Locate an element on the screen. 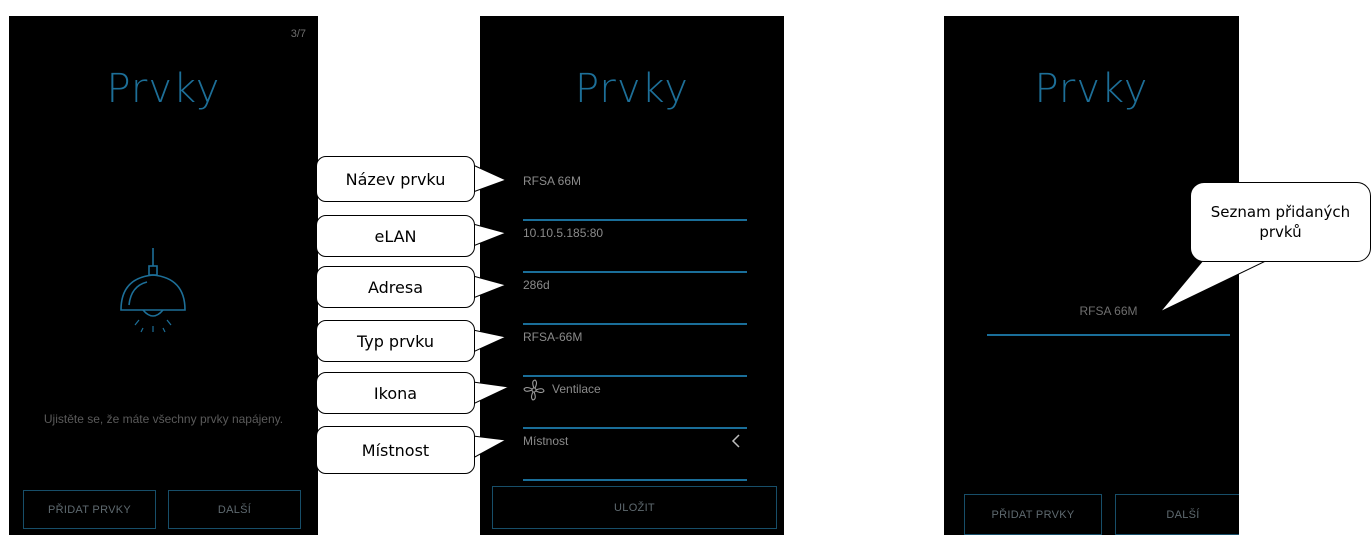  callout-device-type: Typ prvku is located at coordinates (395, 341).